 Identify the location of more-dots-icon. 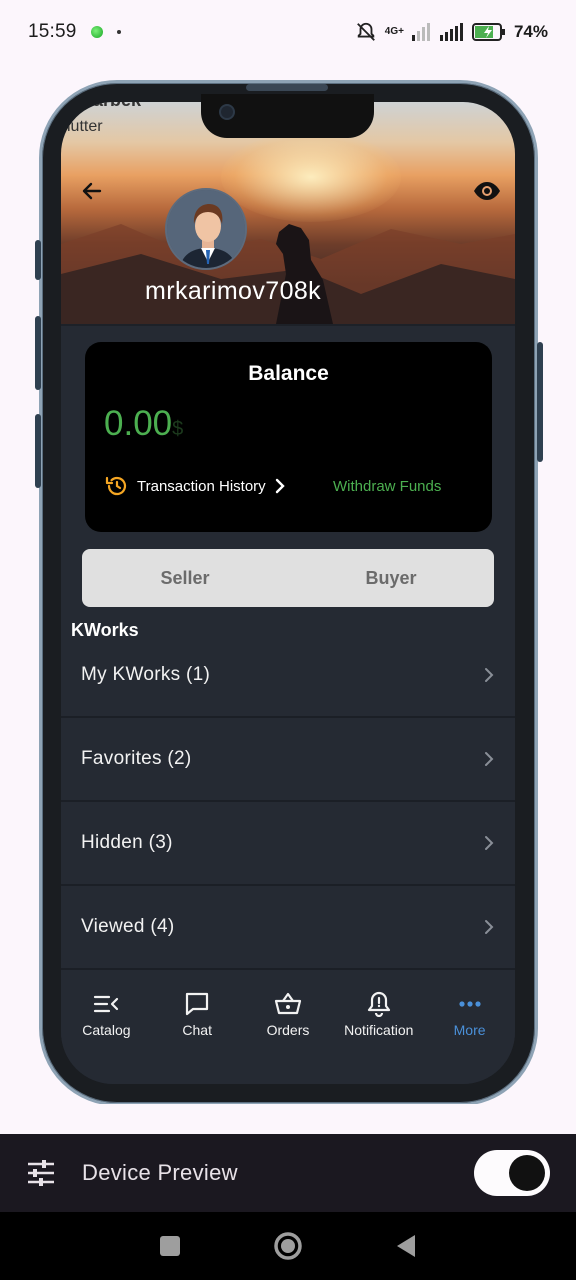
(470, 1004).